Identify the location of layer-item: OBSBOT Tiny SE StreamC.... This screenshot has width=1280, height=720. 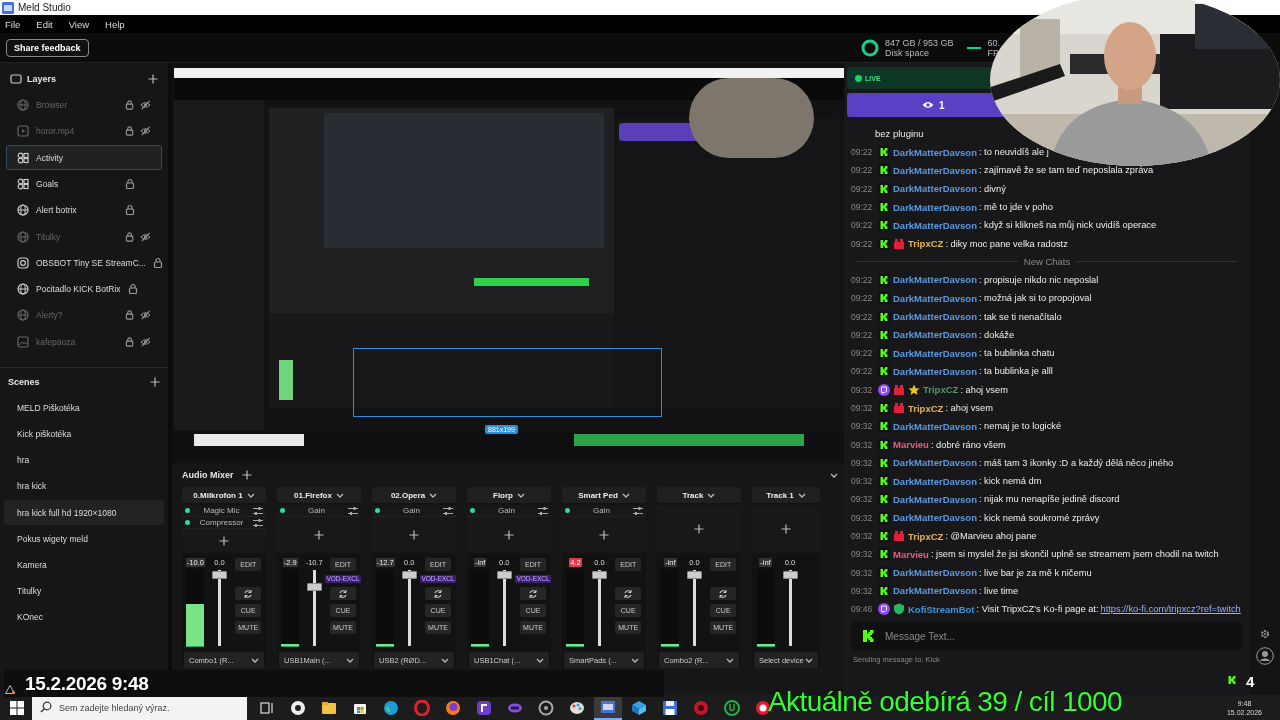
(84, 263).